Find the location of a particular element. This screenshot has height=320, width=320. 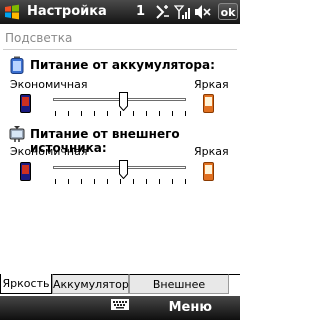

title-bar: Настройка 1 ok is located at coordinates (120, 12).